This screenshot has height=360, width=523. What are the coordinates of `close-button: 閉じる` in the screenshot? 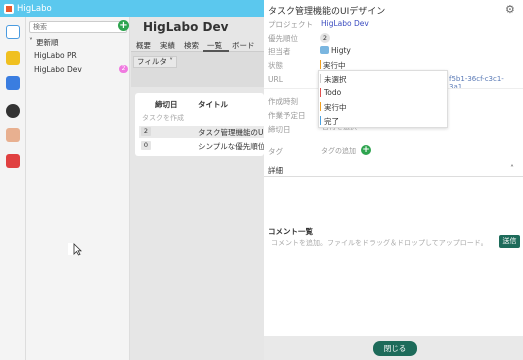 It's located at (395, 348).